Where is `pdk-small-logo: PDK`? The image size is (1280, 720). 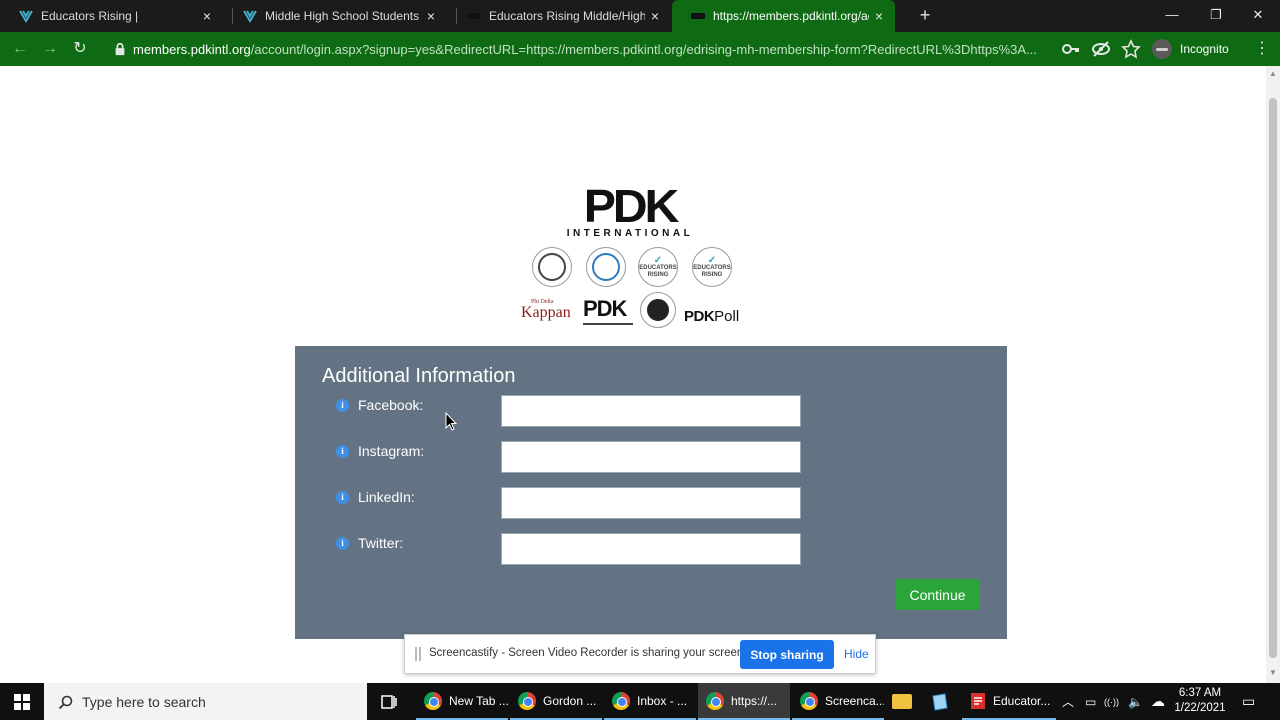 pdk-small-logo: PDK is located at coordinates (608, 310).